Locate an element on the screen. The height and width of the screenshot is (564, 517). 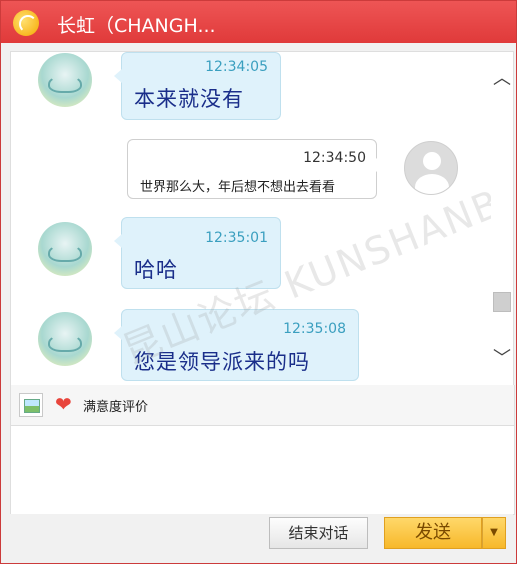
message-bubble-agent: 12:34:05 本来就没有 is located at coordinates (197, 86).